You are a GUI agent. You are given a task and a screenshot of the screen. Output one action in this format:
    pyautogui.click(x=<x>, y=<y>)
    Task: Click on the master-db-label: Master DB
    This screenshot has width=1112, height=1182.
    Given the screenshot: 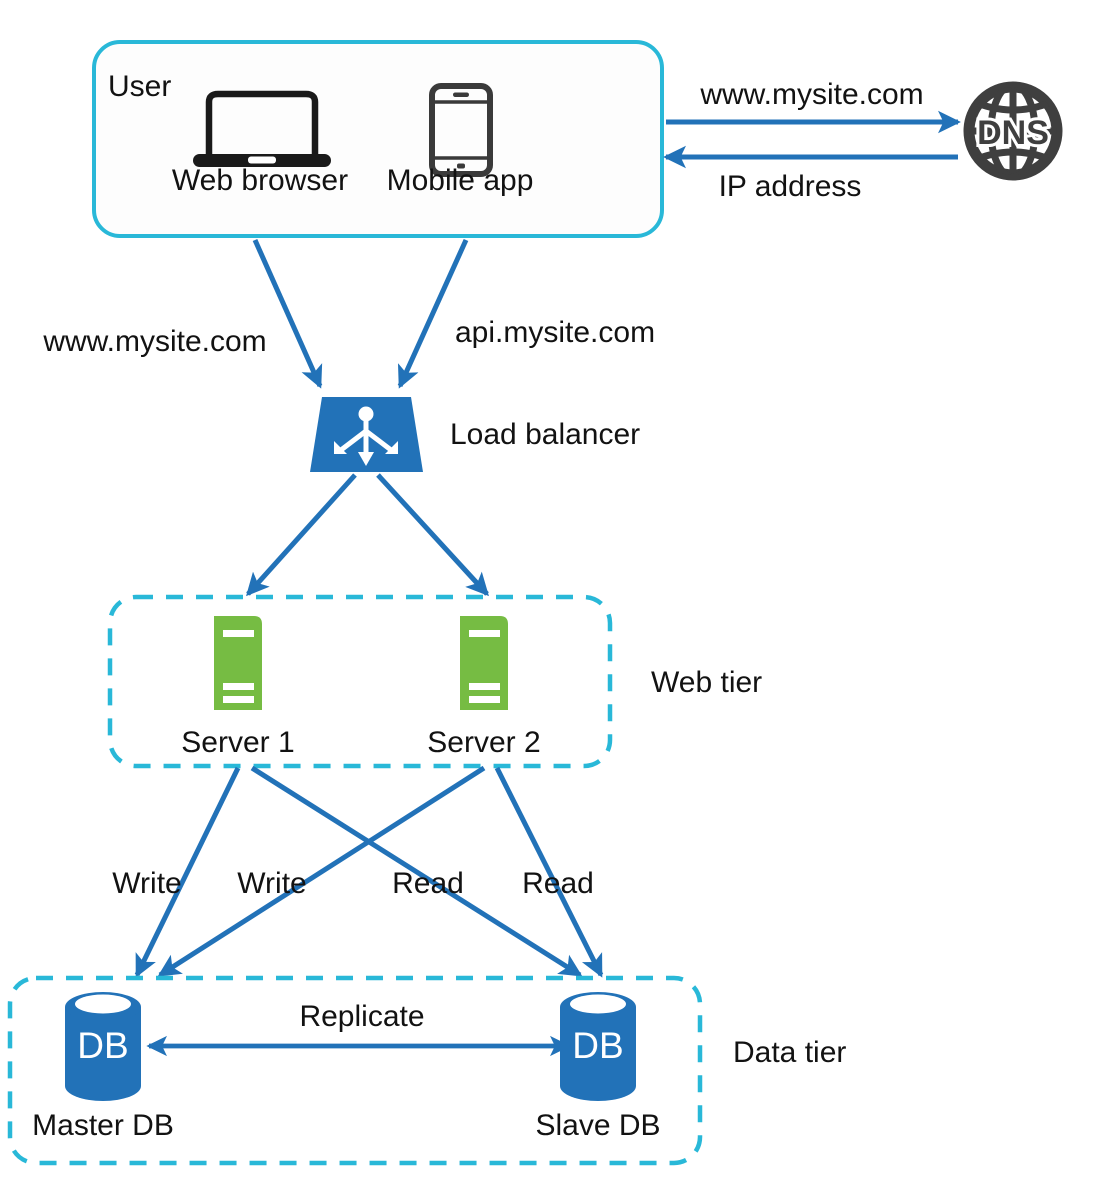 What is the action you would take?
    pyautogui.click(x=103, y=1125)
    